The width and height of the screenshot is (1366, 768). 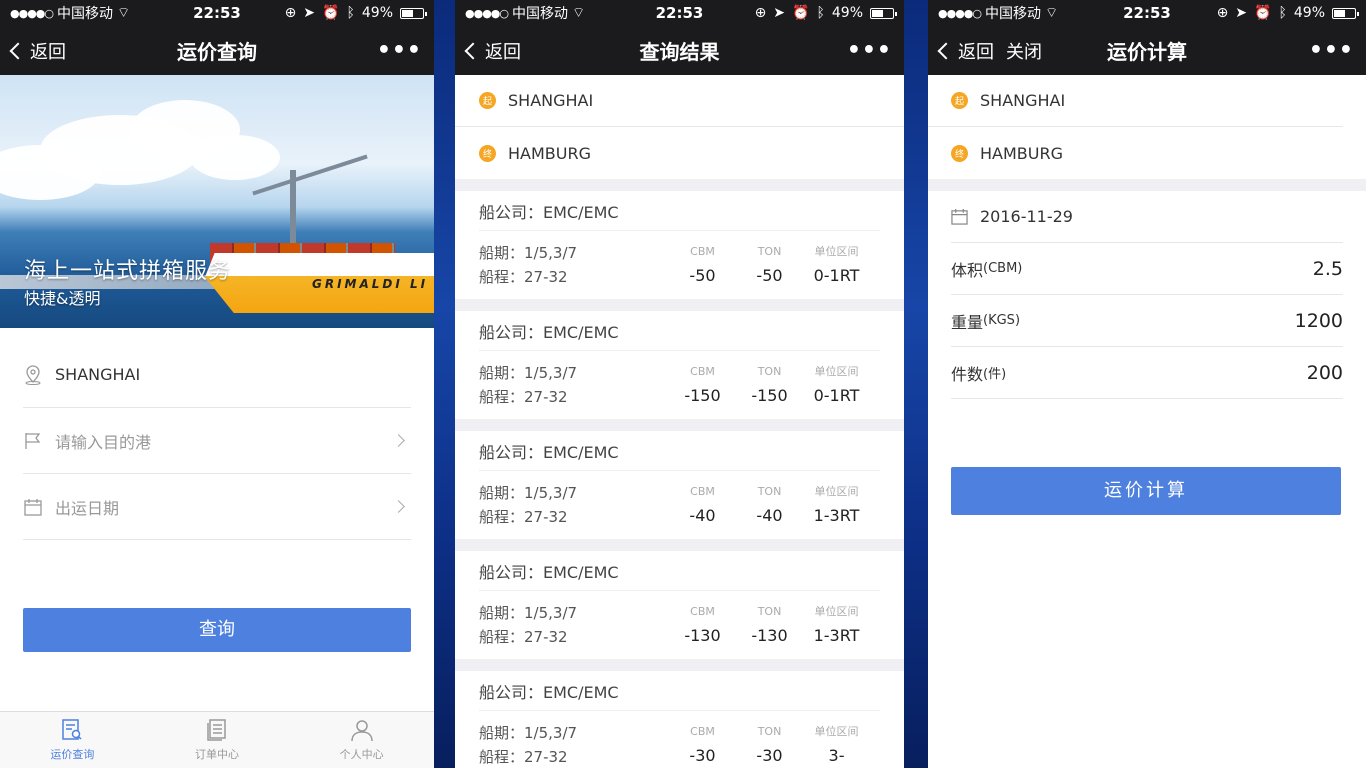 I want to click on destination-field: 请输入目的港, so click(x=217, y=441).